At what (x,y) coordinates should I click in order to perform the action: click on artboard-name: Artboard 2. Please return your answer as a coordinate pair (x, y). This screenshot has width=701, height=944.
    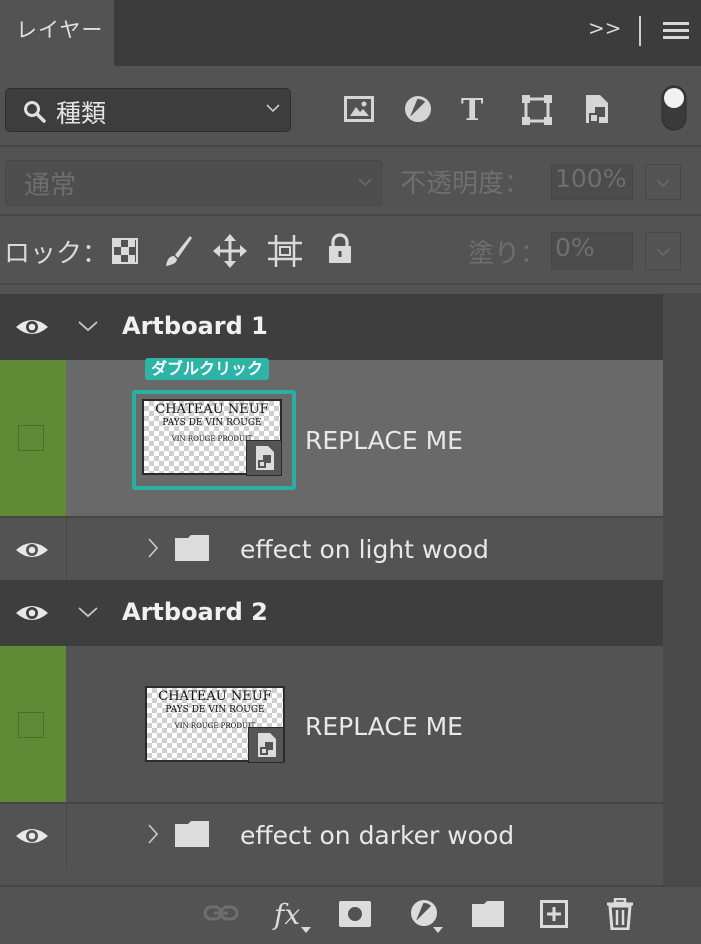
    Looking at the image, I should click on (195, 612).